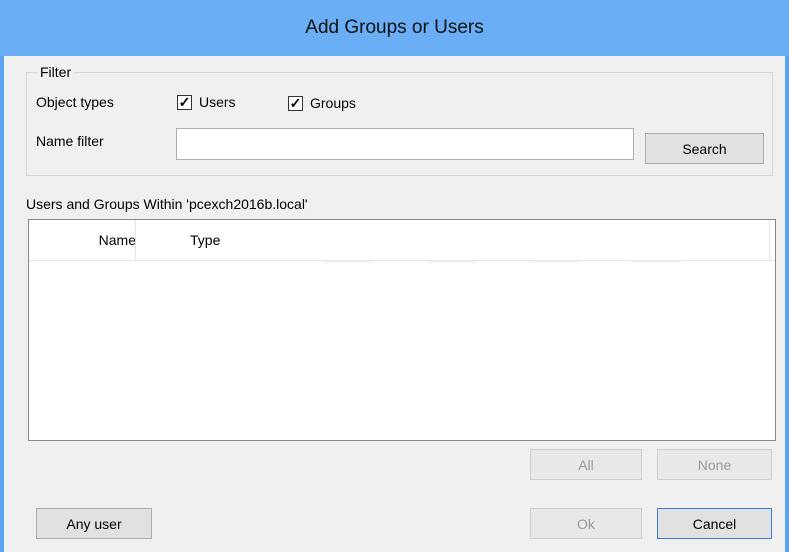 The image size is (789, 552). I want to click on groups-checkbox-box: ✓, so click(295, 103).